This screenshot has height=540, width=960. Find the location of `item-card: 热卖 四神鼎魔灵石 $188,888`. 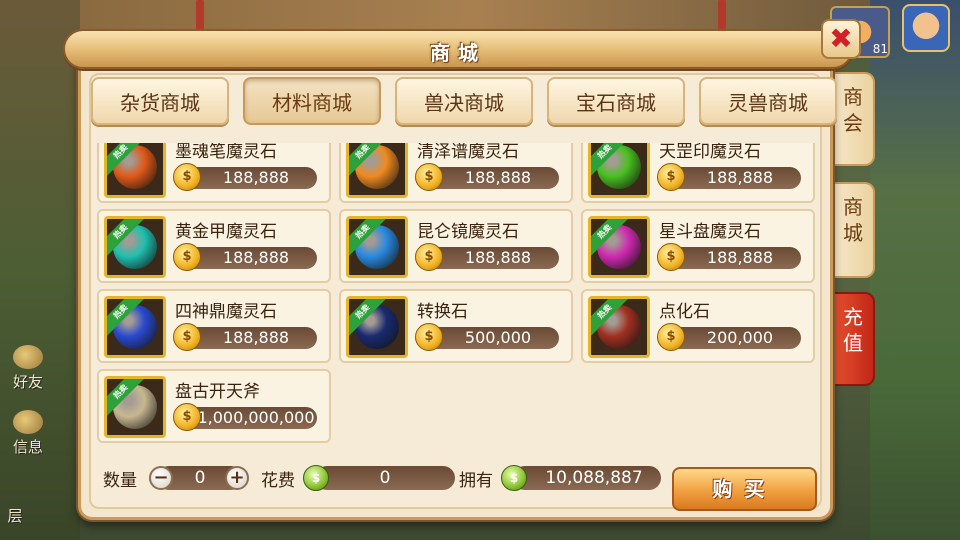

item-card: 热卖 四神鼎魔灵石 $188,888 is located at coordinates (214, 326).